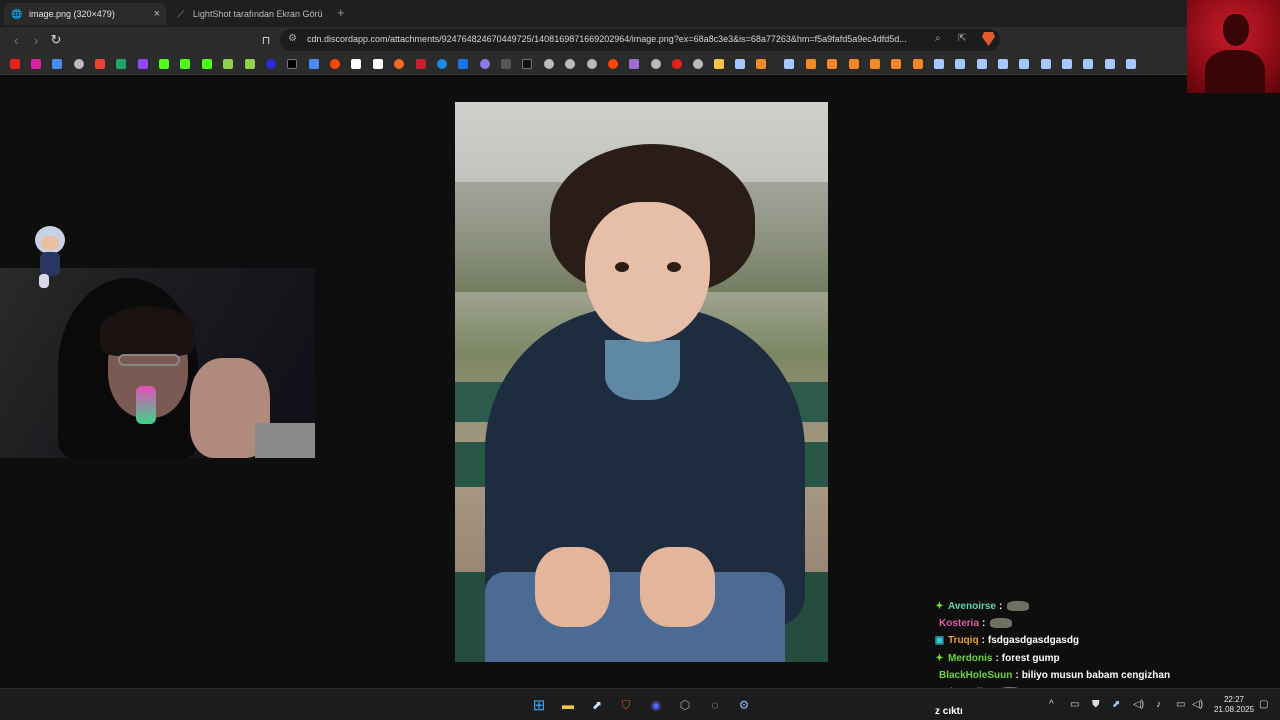 This screenshot has width=1280, height=720. I want to click on chat-message: ✦ Merdonis : forest gump, so click(997, 658).